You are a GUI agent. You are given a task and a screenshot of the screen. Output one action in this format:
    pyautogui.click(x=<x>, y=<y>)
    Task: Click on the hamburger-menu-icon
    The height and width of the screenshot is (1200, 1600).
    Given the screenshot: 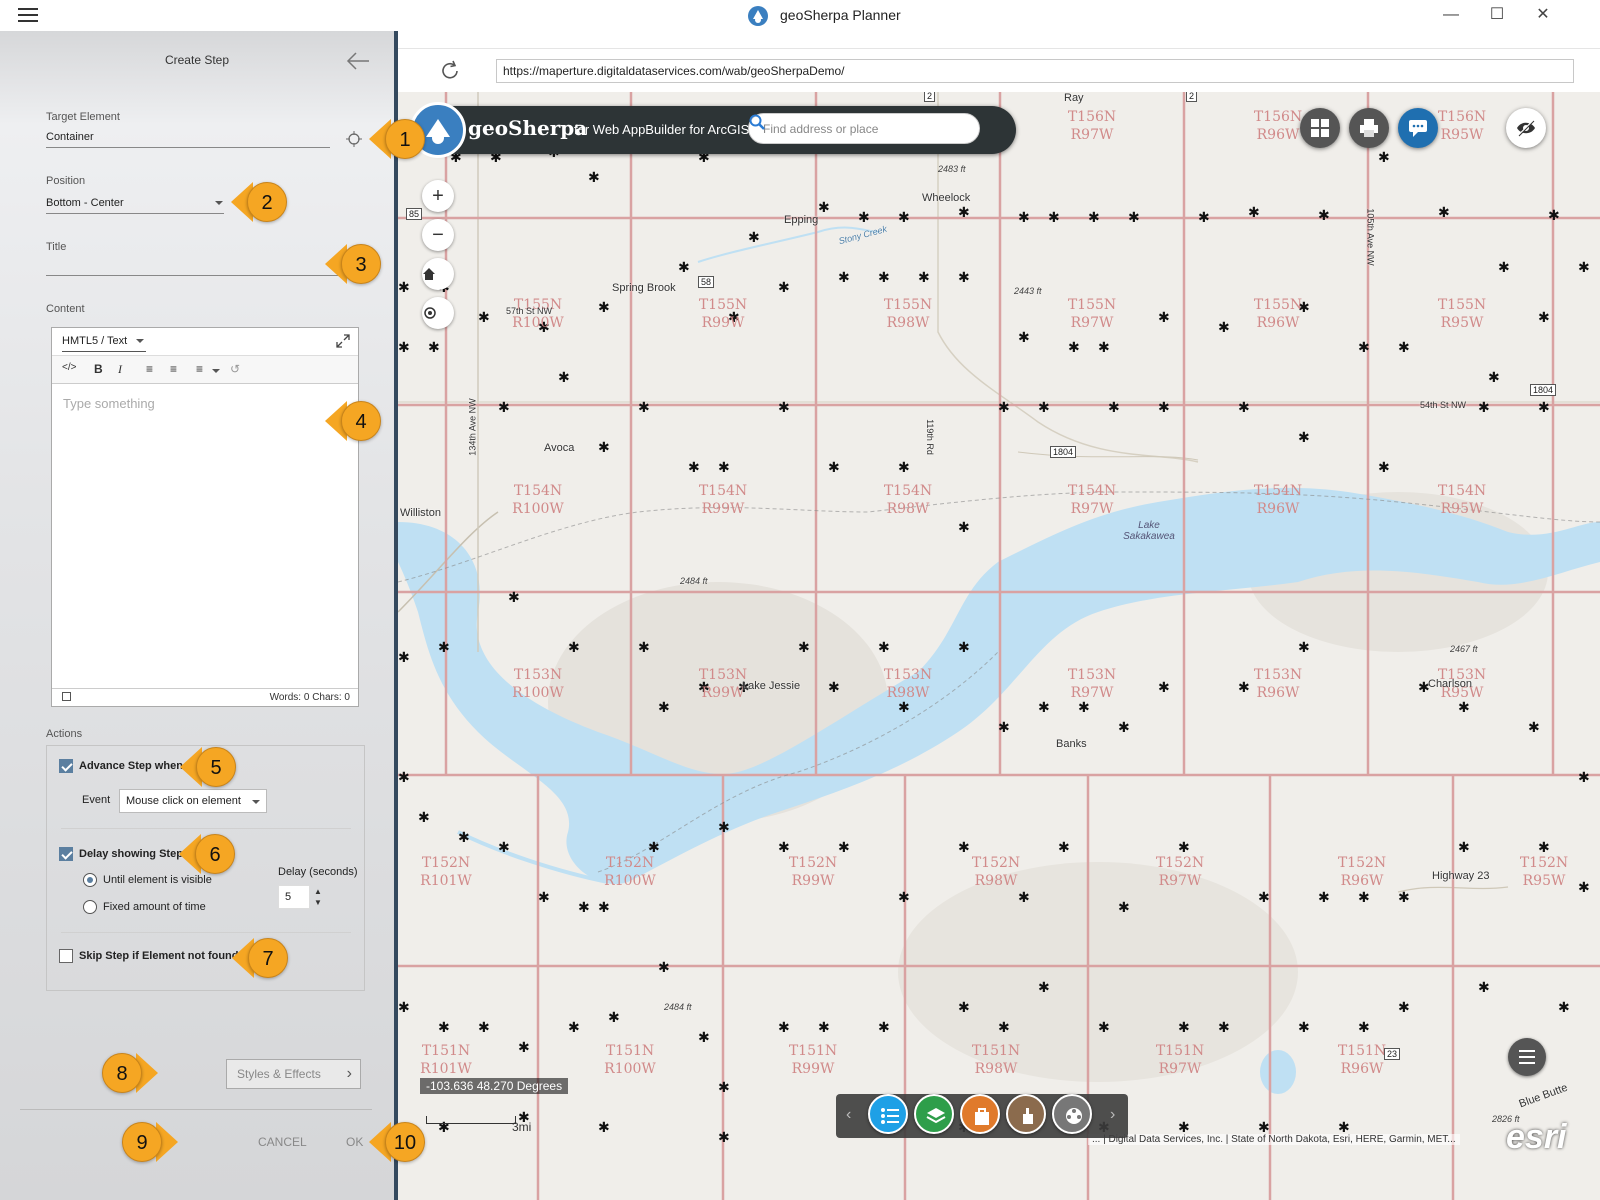 What is the action you would take?
    pyautogui.click(x=28, y=15)
    